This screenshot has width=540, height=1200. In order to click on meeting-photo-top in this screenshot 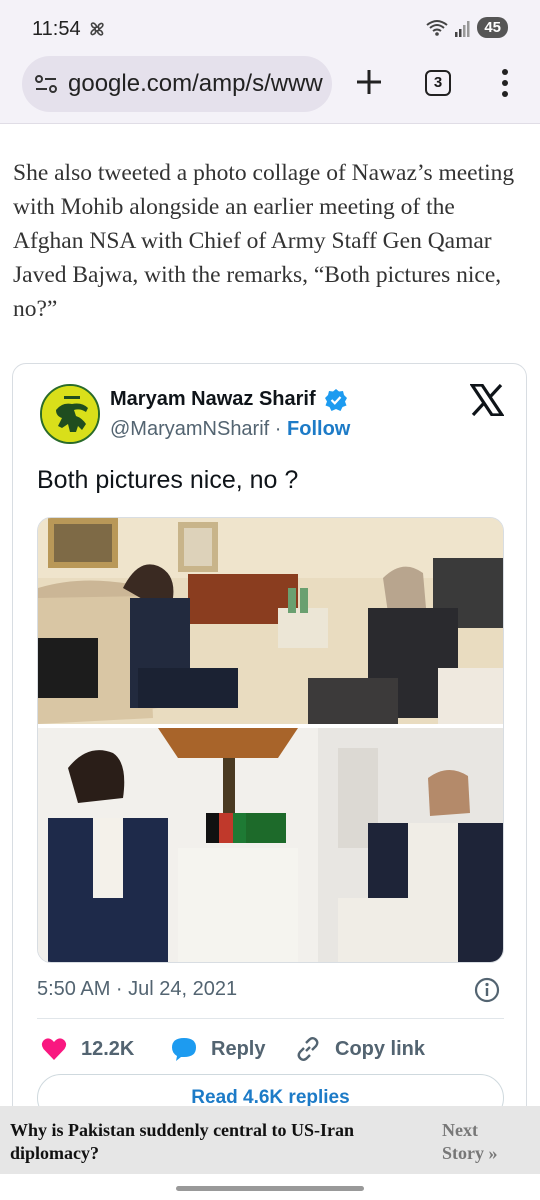, I will do `click(271, 621)`.